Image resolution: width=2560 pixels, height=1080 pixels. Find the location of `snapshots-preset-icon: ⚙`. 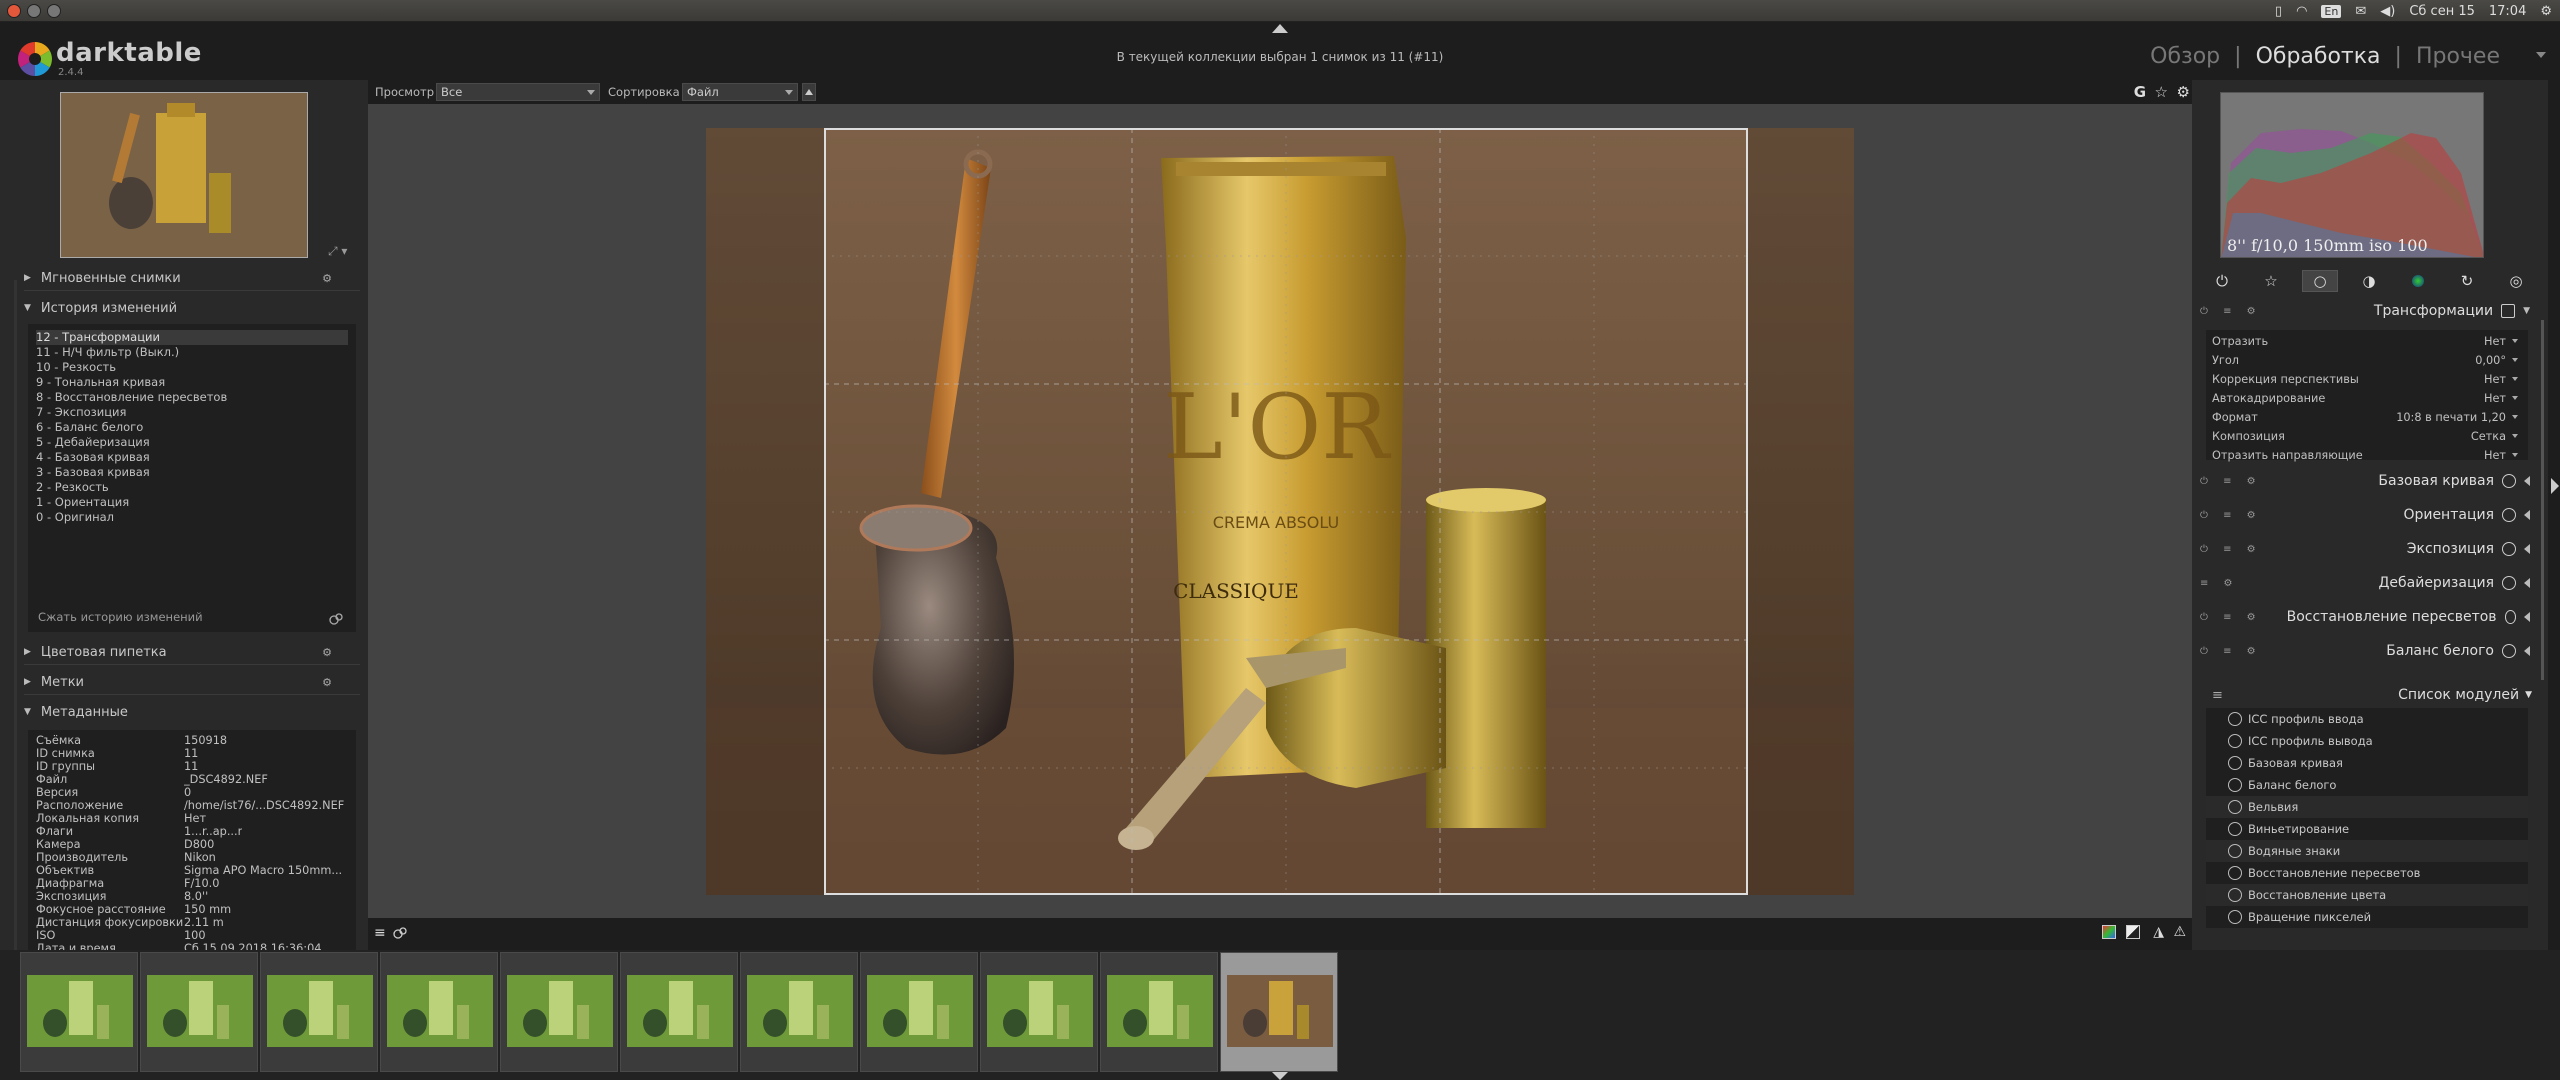

snapshots-preset-icon: ⚙ is located at coordinates (327, 278).